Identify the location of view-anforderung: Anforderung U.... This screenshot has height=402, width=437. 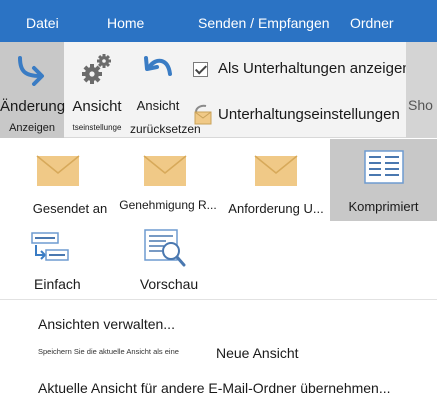
(276, 179).